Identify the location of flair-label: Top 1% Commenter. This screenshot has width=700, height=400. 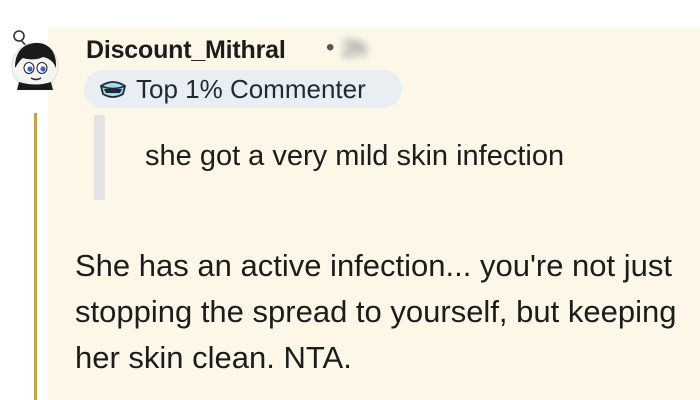
(251, 88).